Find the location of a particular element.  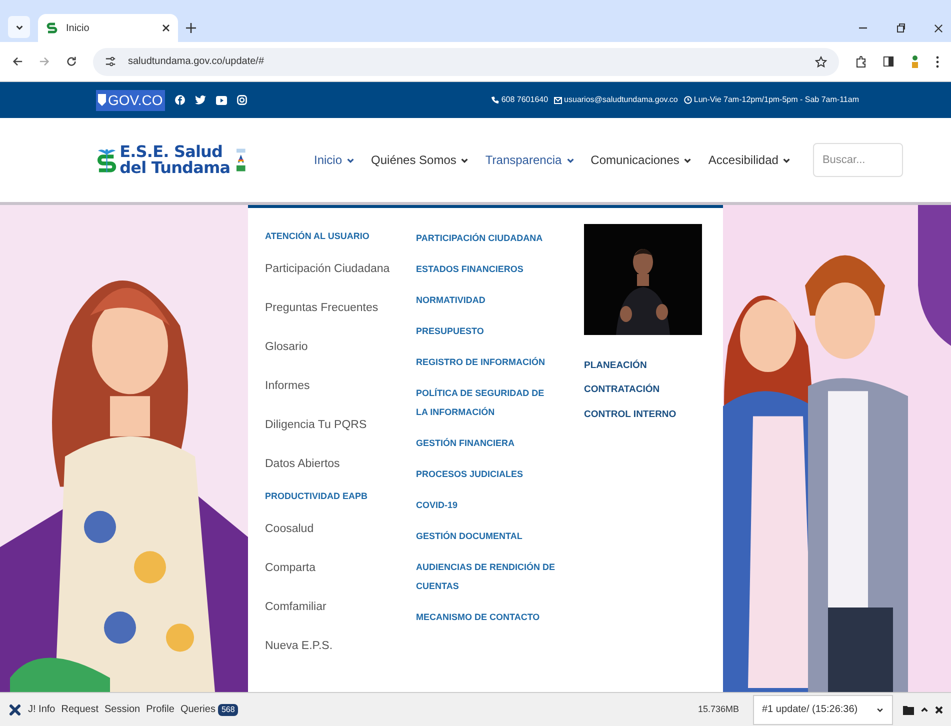

menu-heading: GESTIÓN FINANCIERA is located at coordinates (486, 443).